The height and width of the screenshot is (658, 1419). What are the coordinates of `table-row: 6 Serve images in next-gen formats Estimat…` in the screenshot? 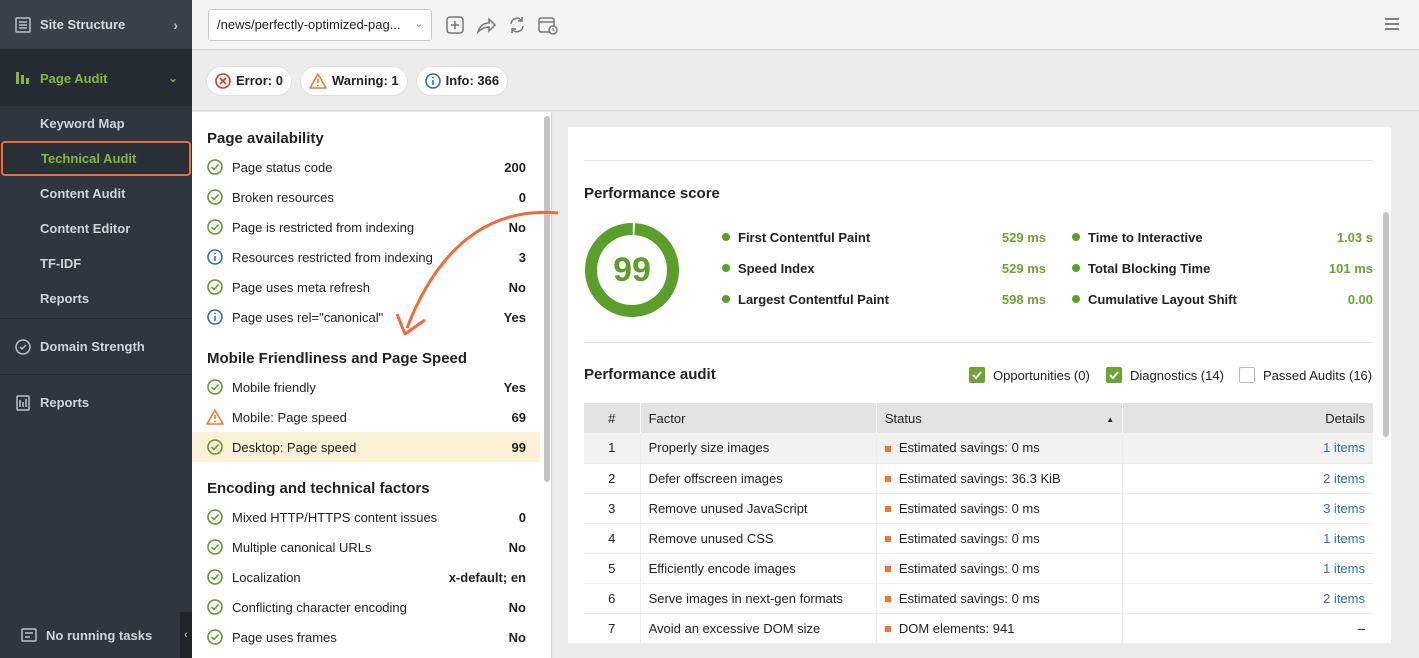 It's located at (978, 598).